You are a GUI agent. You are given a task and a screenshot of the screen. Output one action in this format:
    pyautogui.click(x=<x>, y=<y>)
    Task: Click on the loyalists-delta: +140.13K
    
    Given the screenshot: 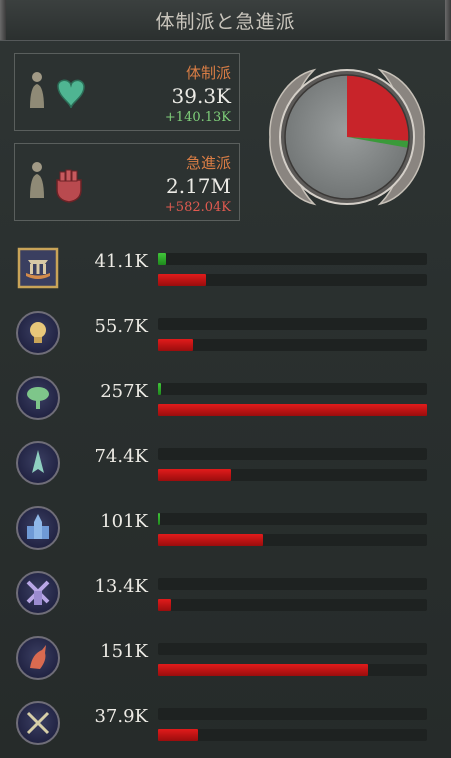 What is the action you would take?
    pyautogui.click(x=197, y=117)
    